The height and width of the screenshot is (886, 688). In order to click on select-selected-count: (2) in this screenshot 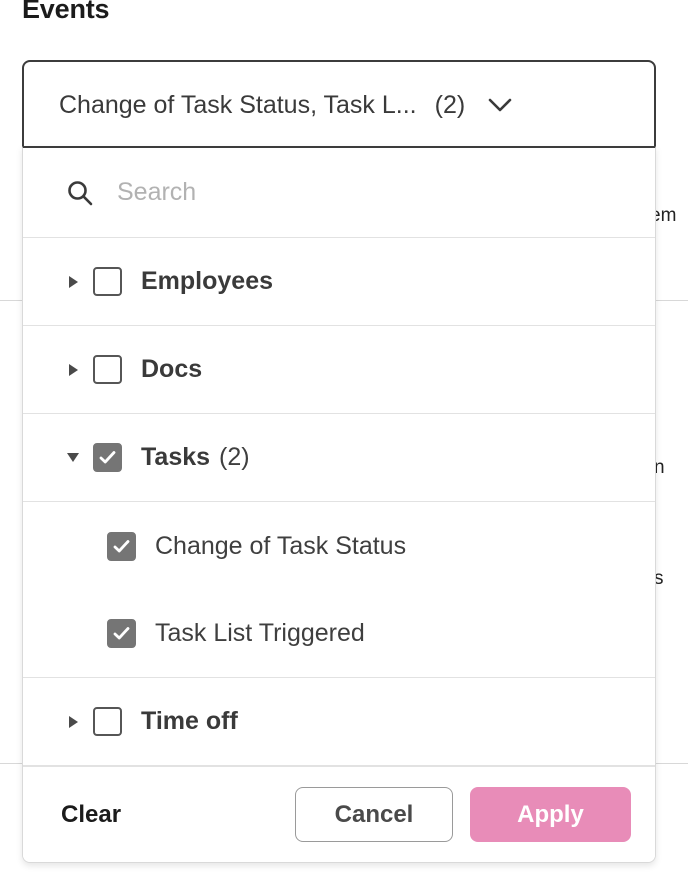, I will do `click(450, 104)`.